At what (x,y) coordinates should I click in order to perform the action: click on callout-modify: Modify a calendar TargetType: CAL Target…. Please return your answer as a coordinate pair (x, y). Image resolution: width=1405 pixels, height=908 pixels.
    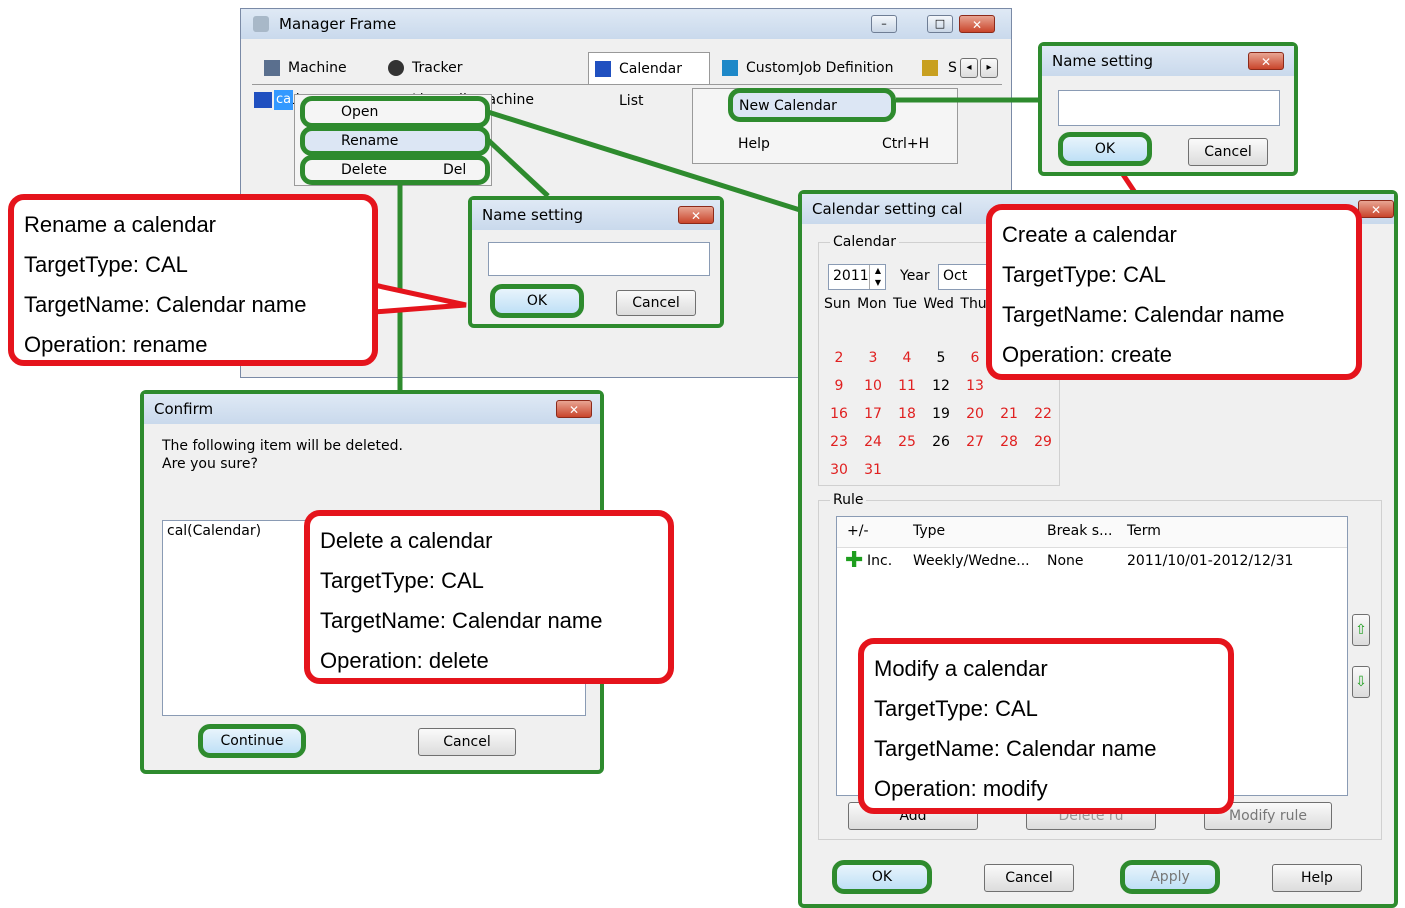
    Looking at the image, I should click on (1046, 726).